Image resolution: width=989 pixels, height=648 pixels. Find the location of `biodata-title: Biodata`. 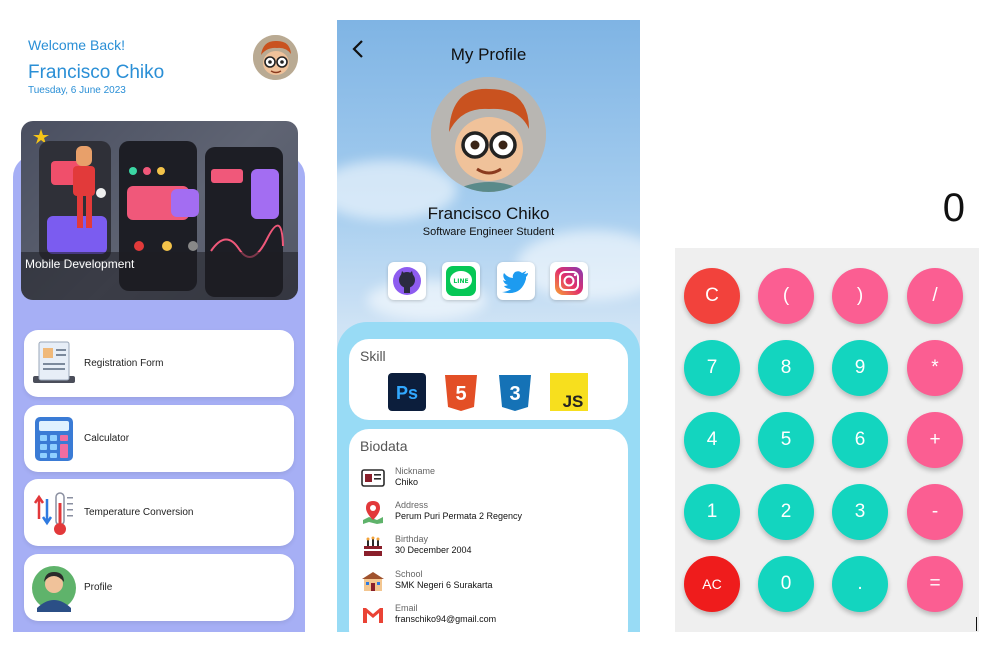

biodata-title: Biodata is located at coordinates (384, 446).